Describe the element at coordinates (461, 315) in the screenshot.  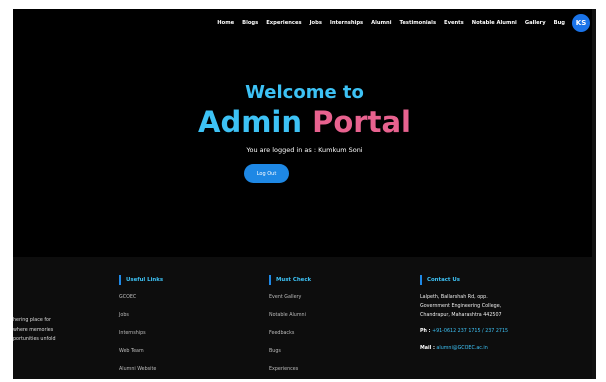
I see `address-line: Chandrapur, Maharashtra 442507` at that location.